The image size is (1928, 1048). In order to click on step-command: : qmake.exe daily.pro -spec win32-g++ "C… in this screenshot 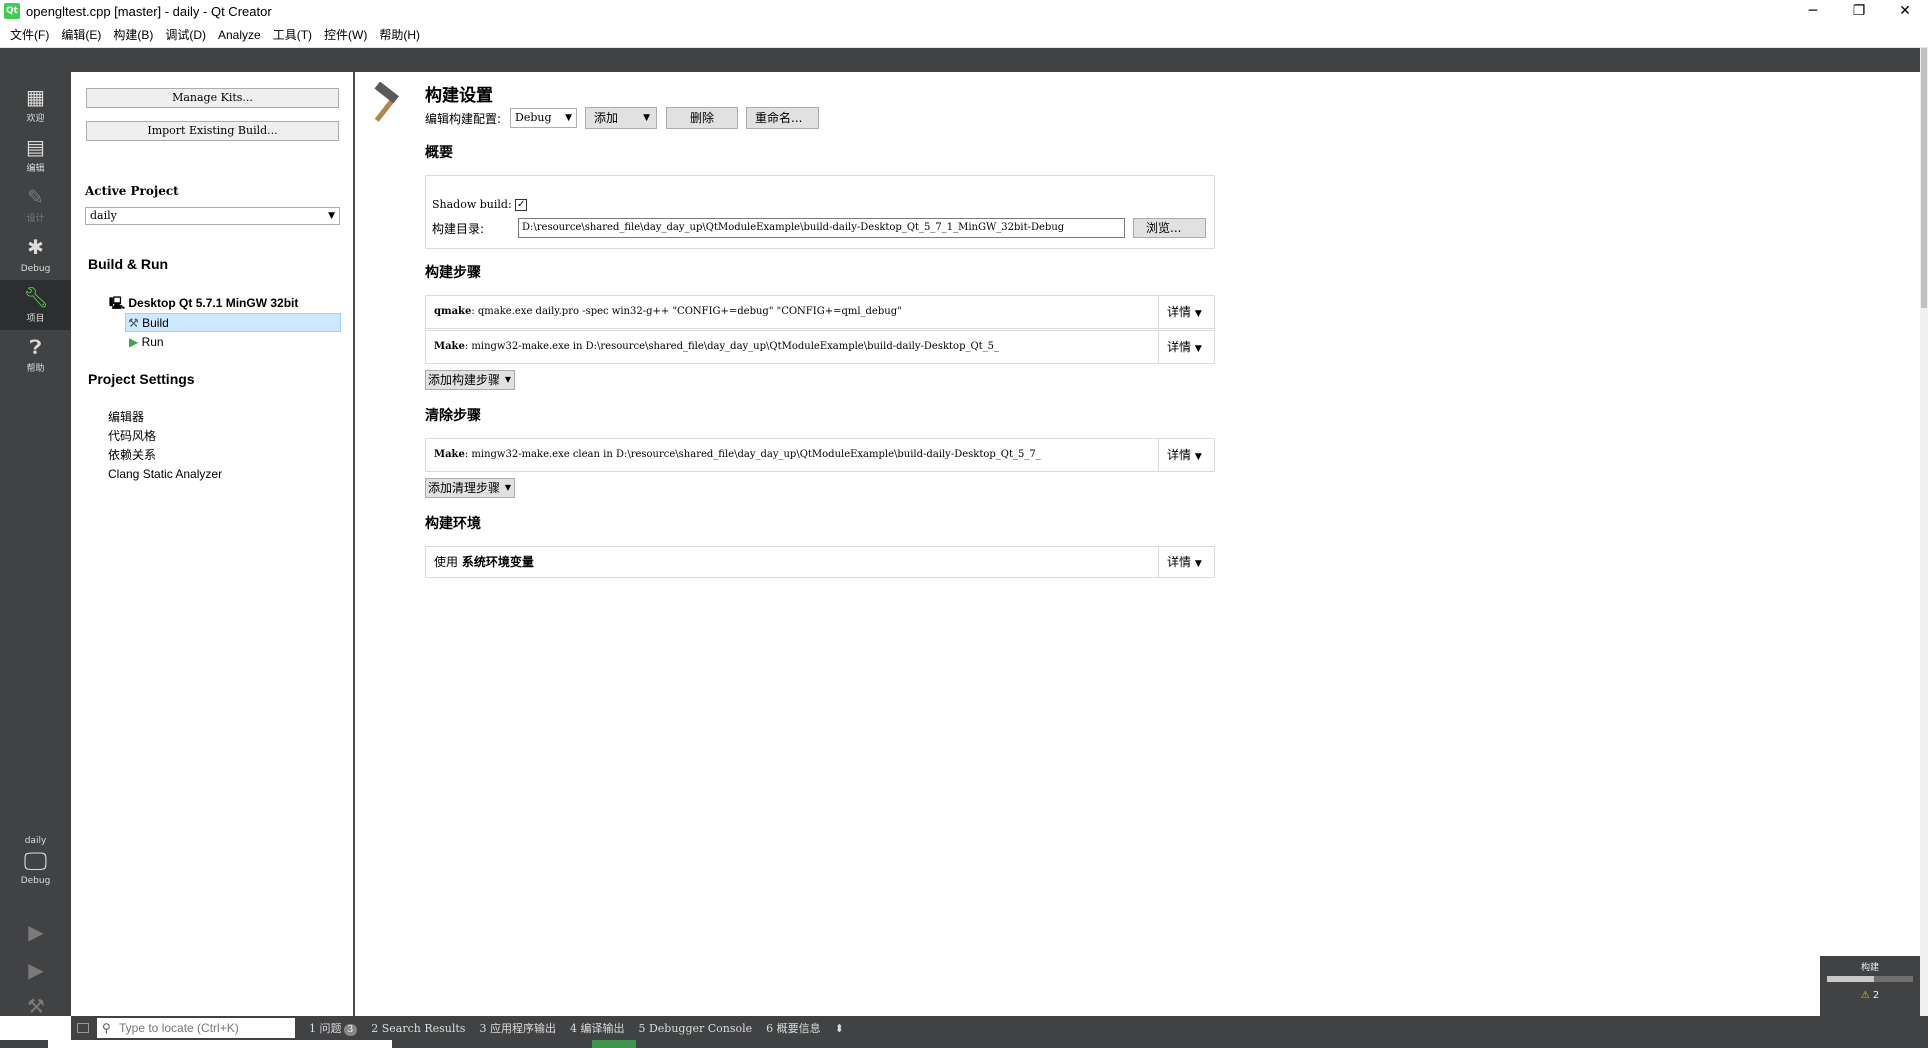, I will do `click(686, 311)`.